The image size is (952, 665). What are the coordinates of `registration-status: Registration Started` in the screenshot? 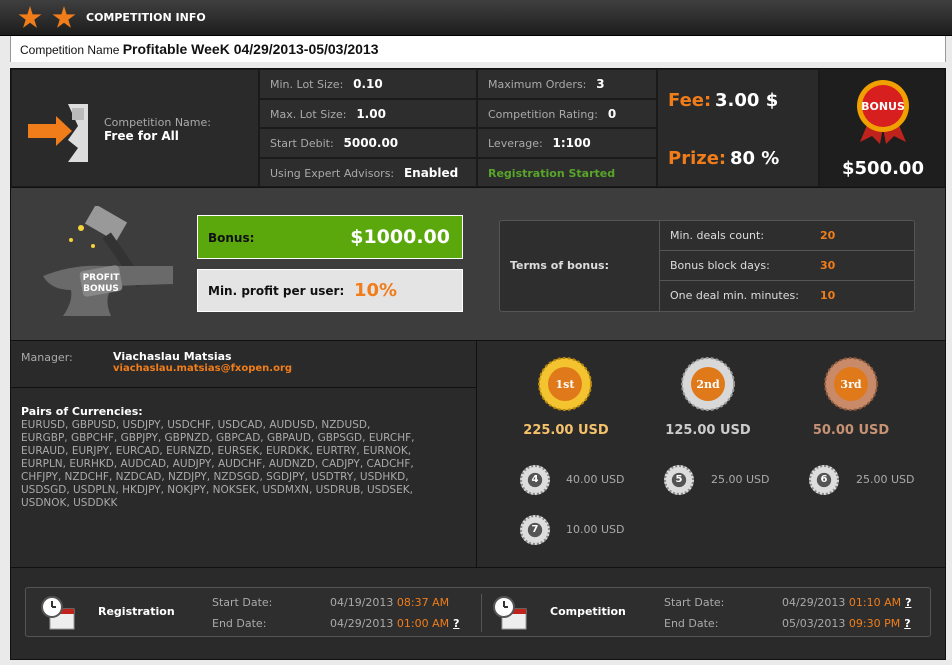 It's located at (552, 173).